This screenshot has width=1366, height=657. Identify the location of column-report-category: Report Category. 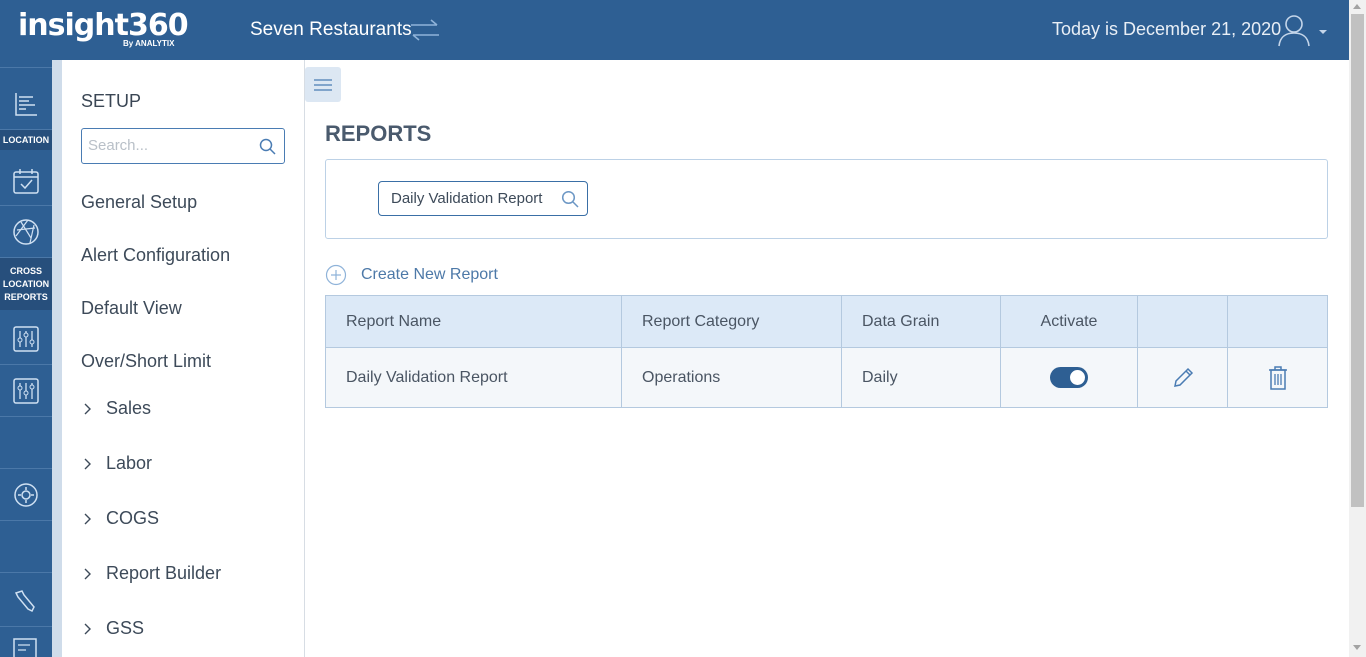
(731, 321).